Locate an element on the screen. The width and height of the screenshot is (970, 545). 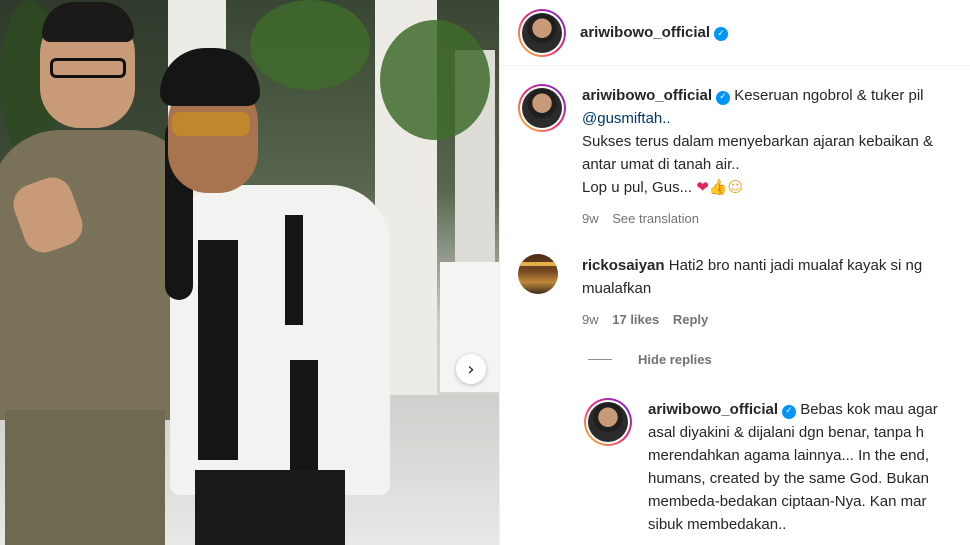
hide-replies-button: Hide replies is located at coordinates (650, 359).